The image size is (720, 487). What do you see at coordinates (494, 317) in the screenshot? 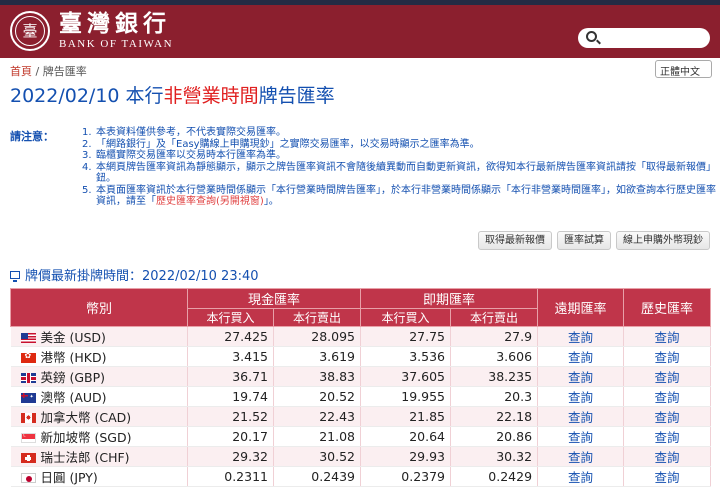
I see `header-spot-sell: 本行賣出` at bounding box center [494, 317].